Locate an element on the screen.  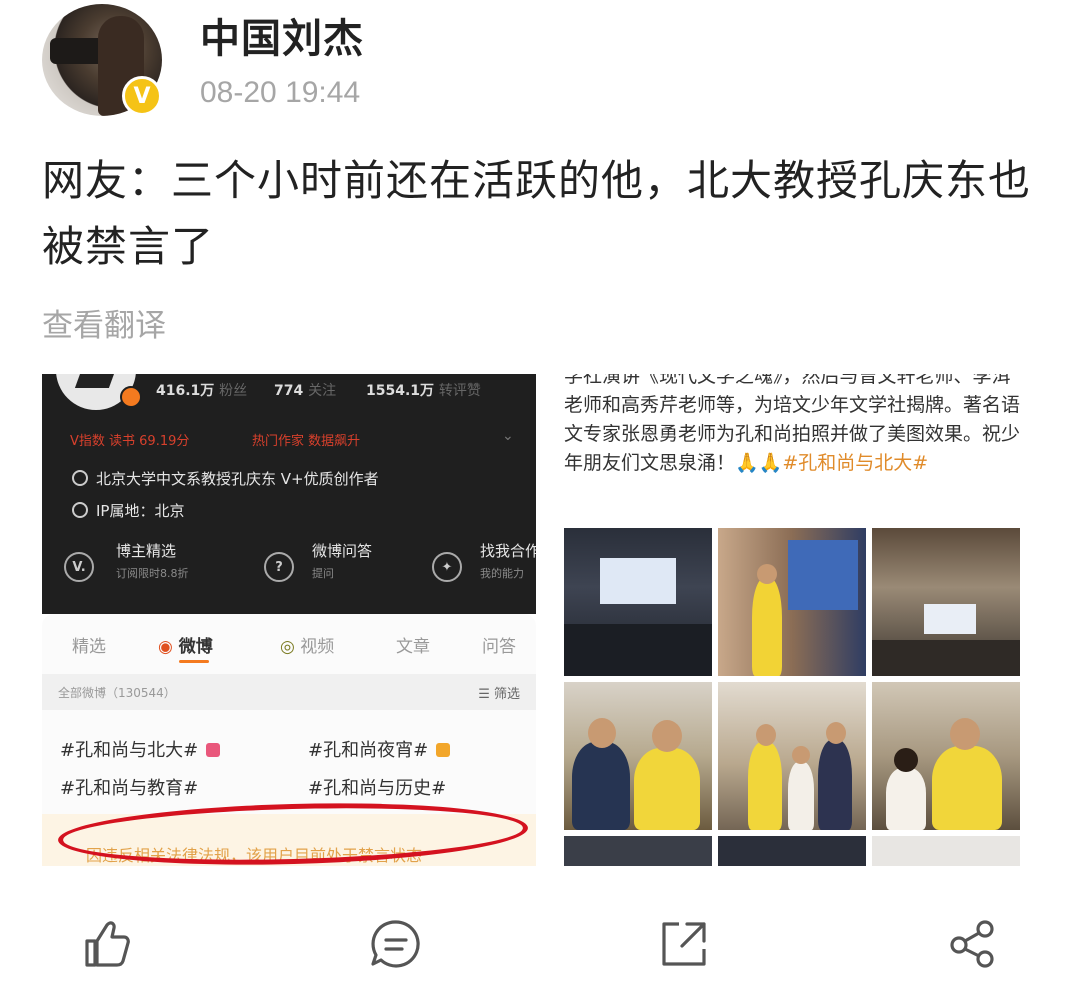
like-button is located at coordinates (106, 944).